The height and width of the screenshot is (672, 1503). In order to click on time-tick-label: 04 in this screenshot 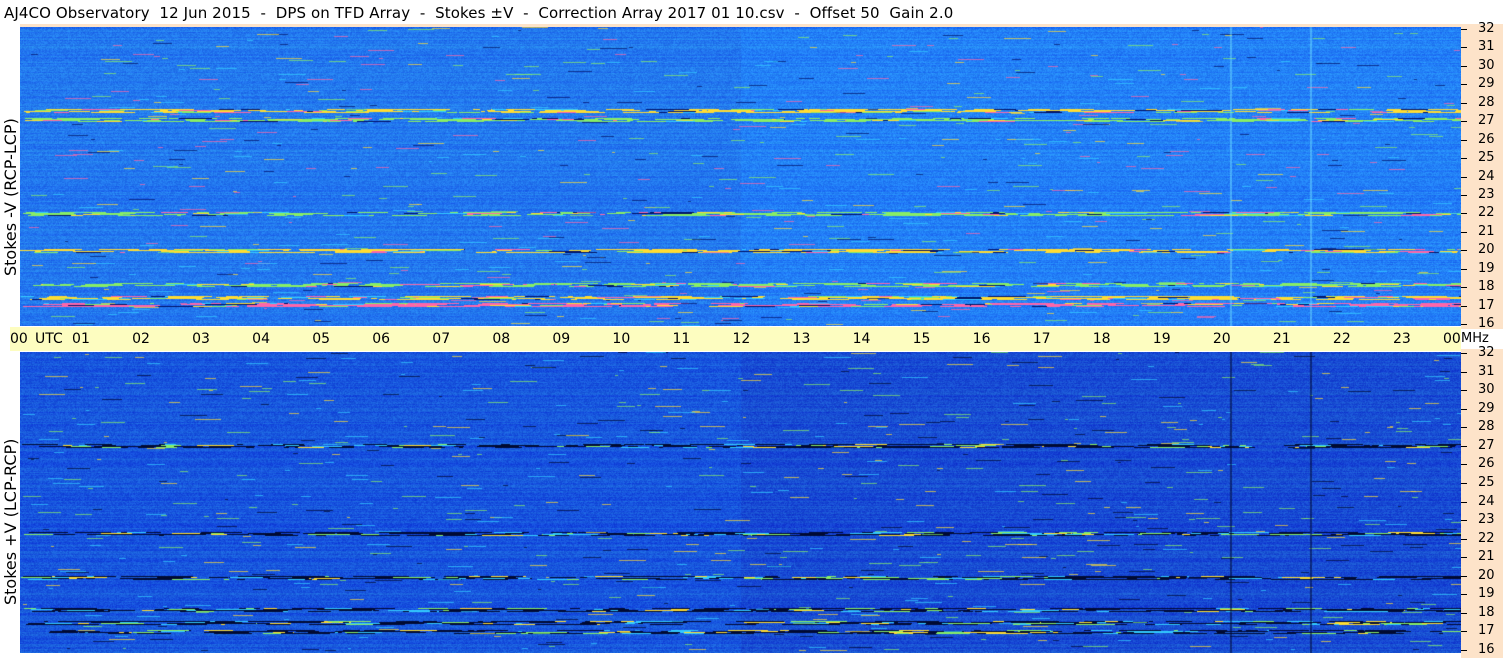, I will do `click(261, 339)`.